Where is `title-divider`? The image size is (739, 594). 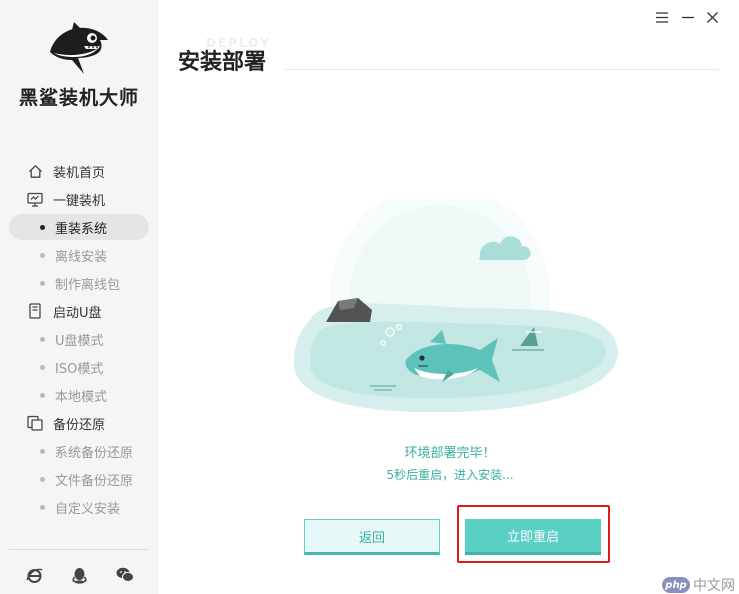 title-divider is located at coordinates (502, 69).